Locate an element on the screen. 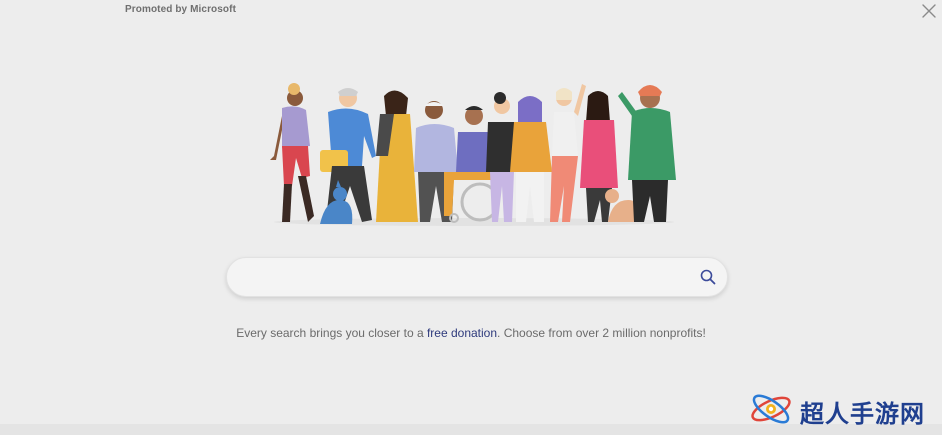  watermark-logo-icon is located at coordinates (771, 409).